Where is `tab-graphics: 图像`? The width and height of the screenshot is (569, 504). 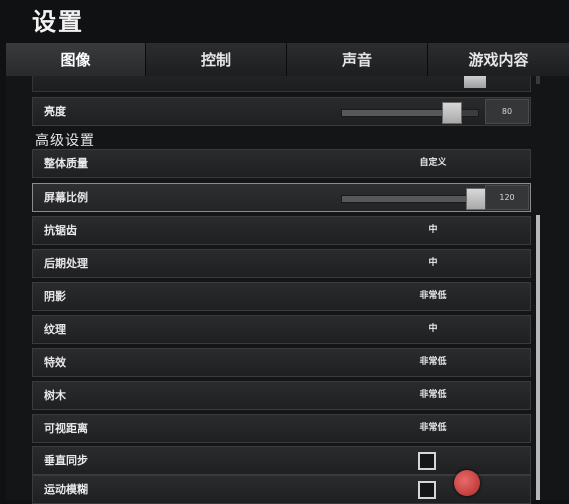 tab-graphics: 图像 is located at coordinates (76, 59).